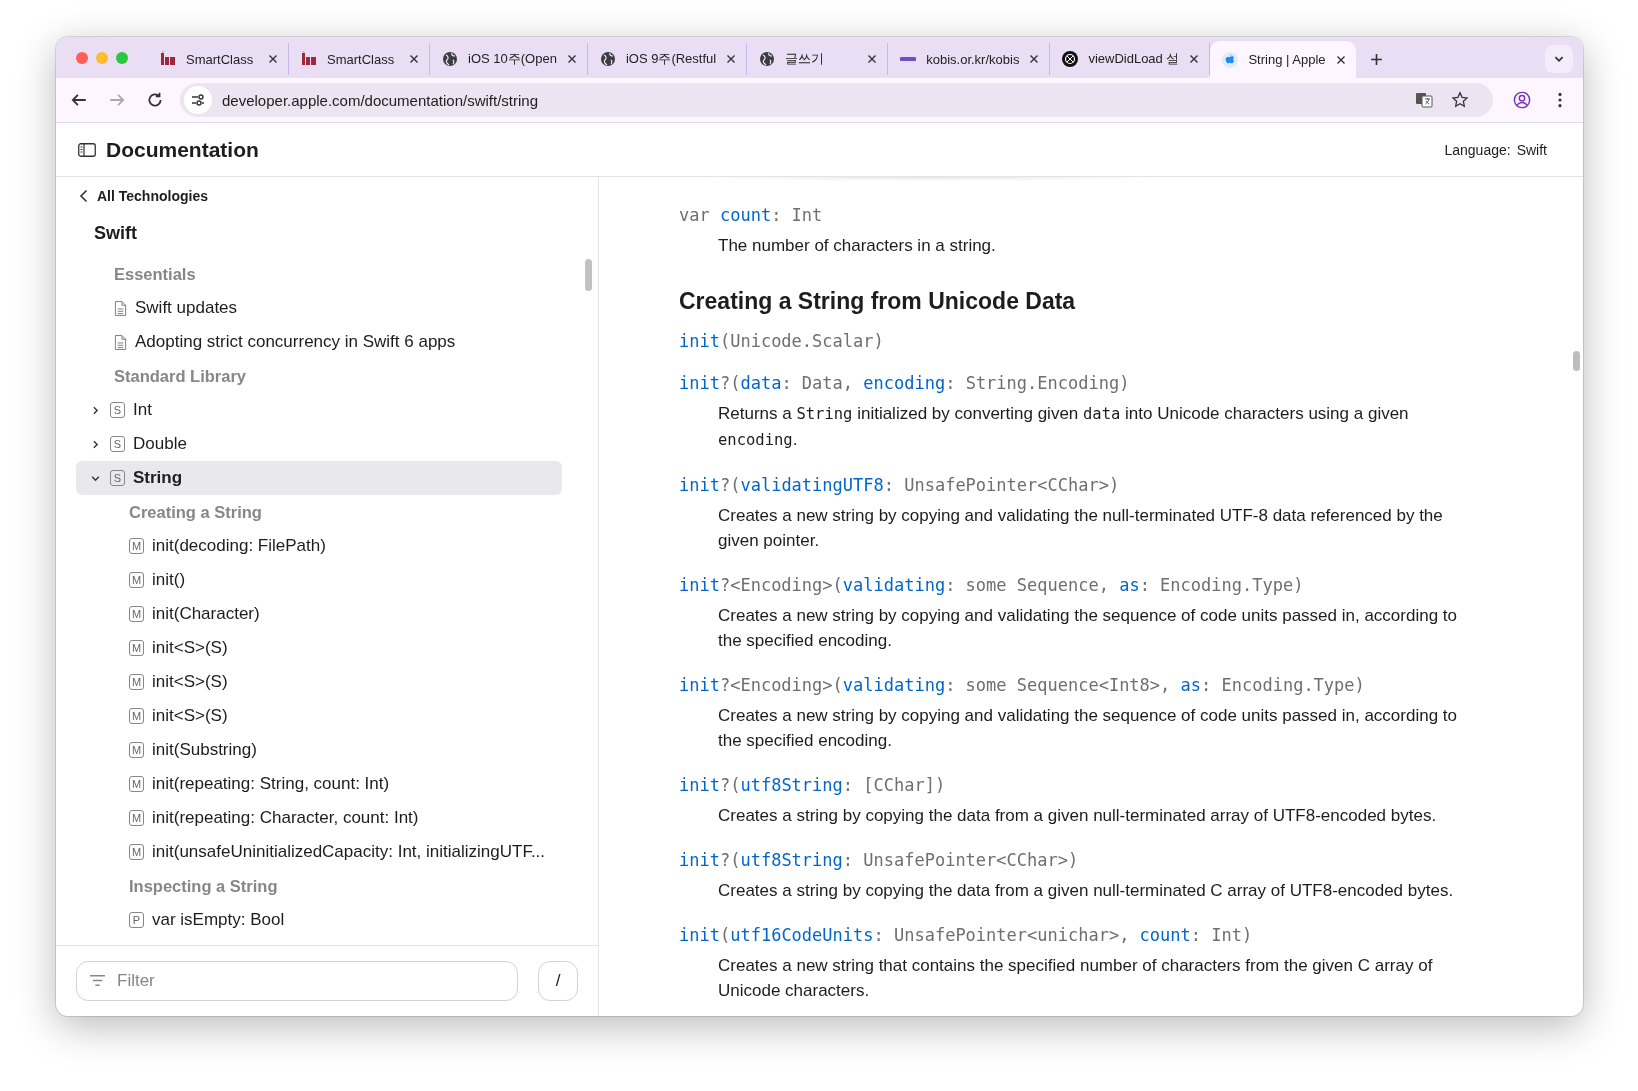 This screenshot has height=1091, width=1638. What do you see at coordinates (271, 784) in the screenshot?
I see `sidebar-item: init(repeating: String, count: Int)` at bounding box center [271, 784].